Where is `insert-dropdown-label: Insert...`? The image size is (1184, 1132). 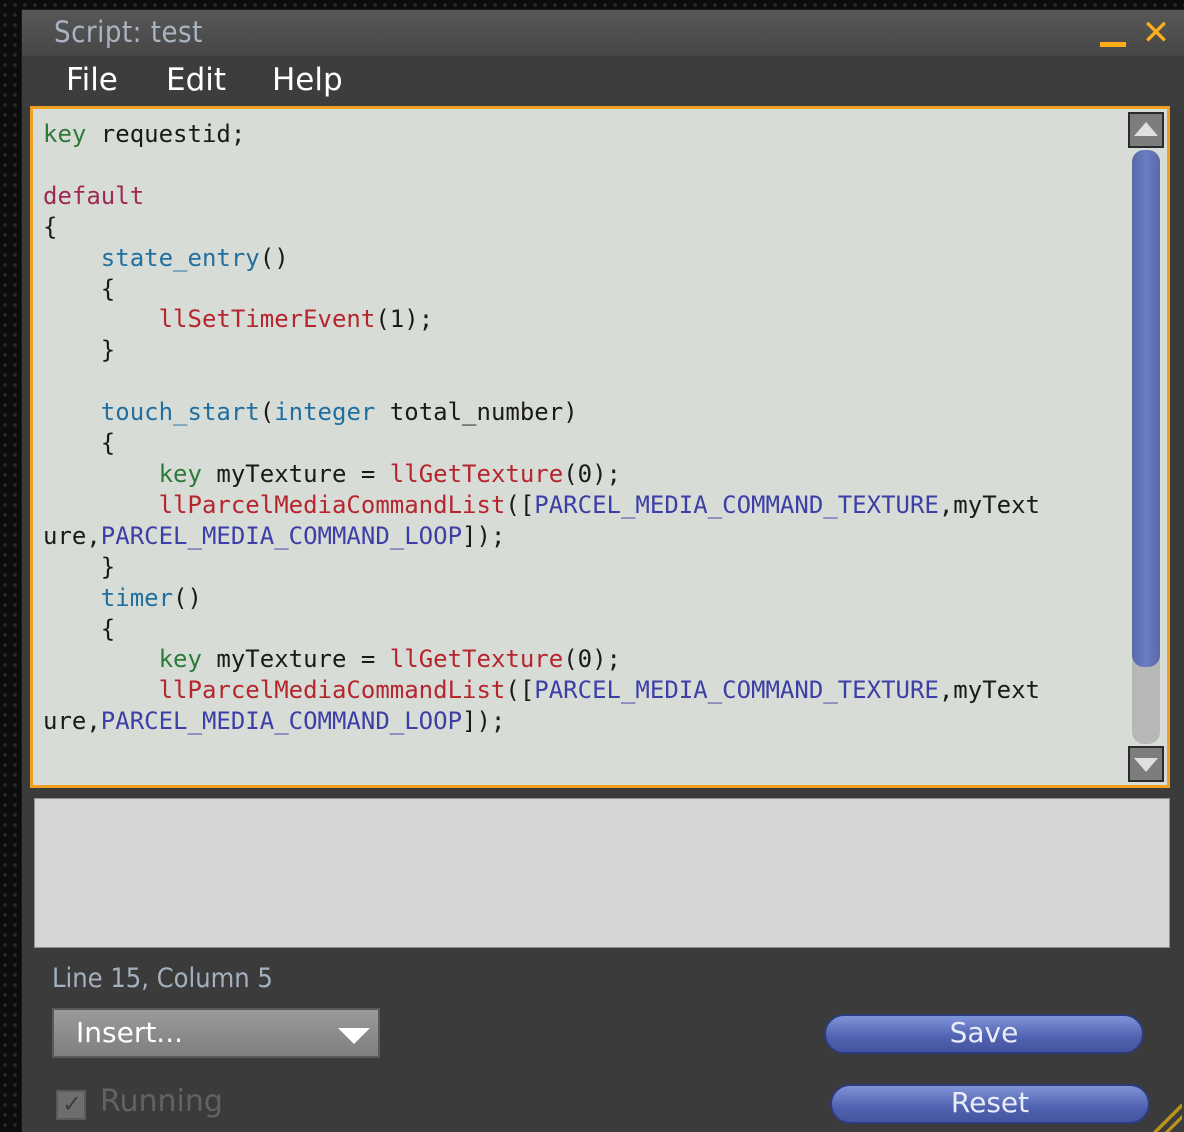
insert-dropdown-label: Insert... is located at coordinates (130, 1032).